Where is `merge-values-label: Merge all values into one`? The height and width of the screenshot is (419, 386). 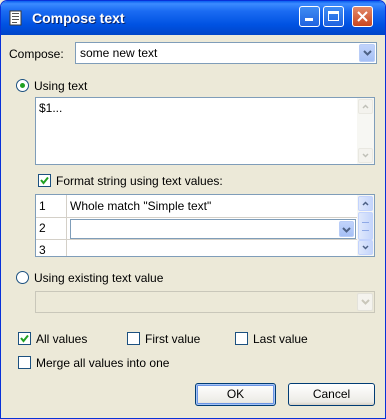
merge-values-label: Merge all values into one is located at coordinates (102, 363).